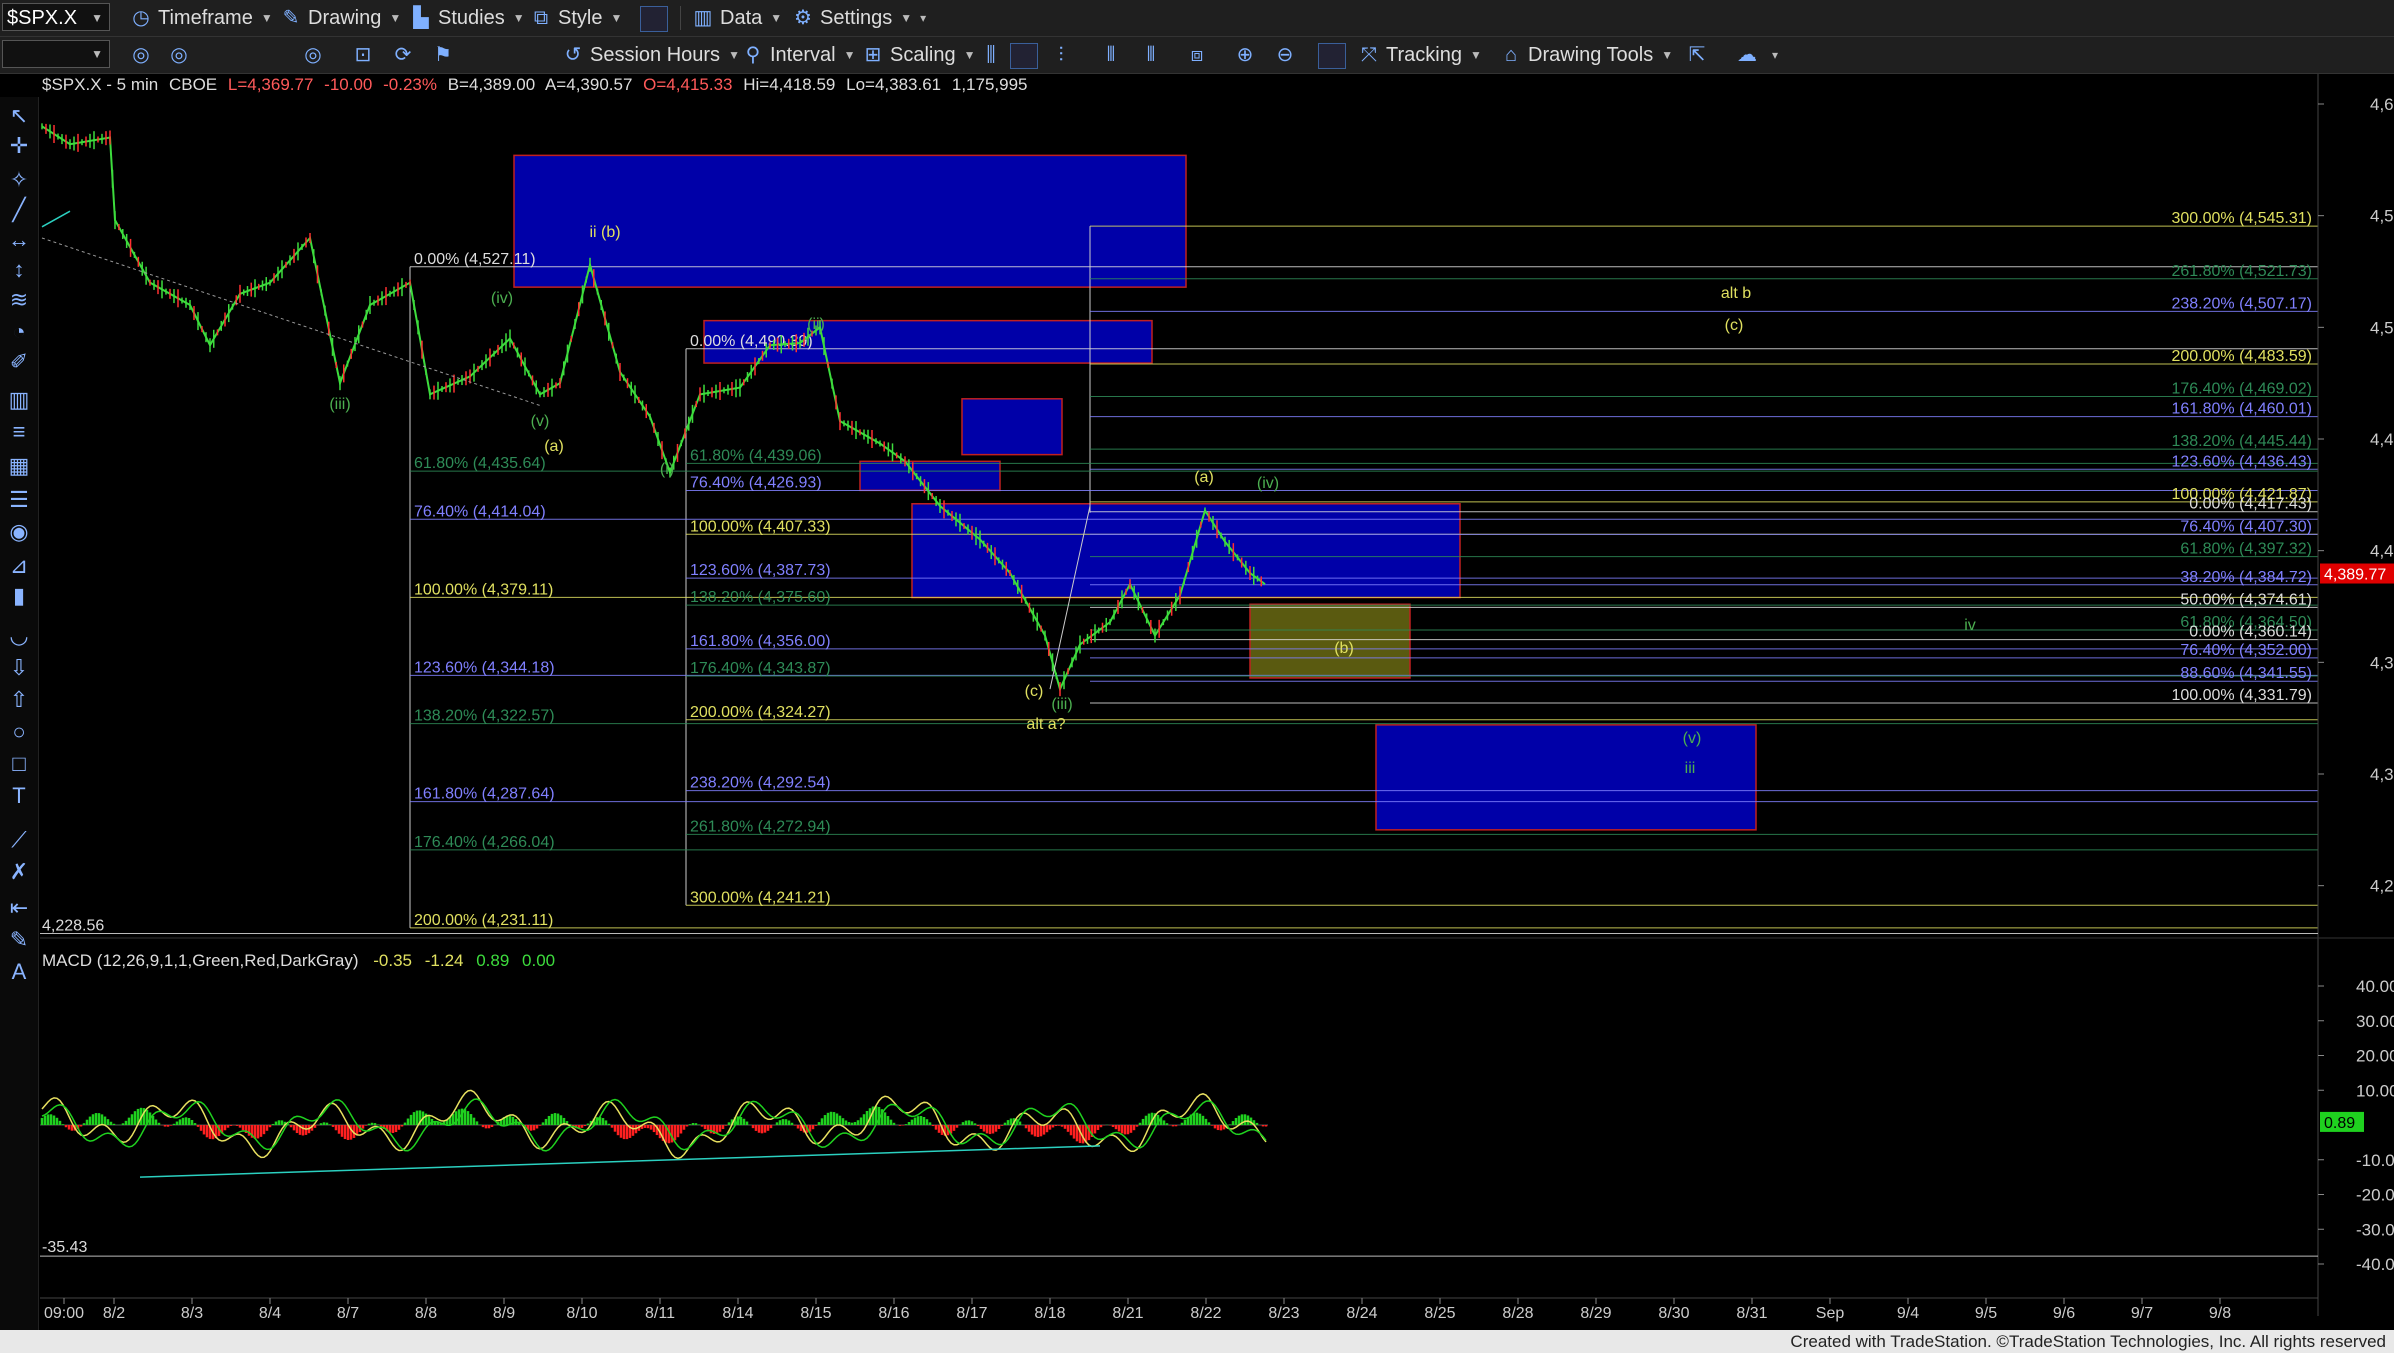 Image resolution: width=2394 pixels, height=1353 pixels. Describe the element at coordinates (1127, 1313) in the screenshot. I see `time-tick-label: 8/21` at that location.